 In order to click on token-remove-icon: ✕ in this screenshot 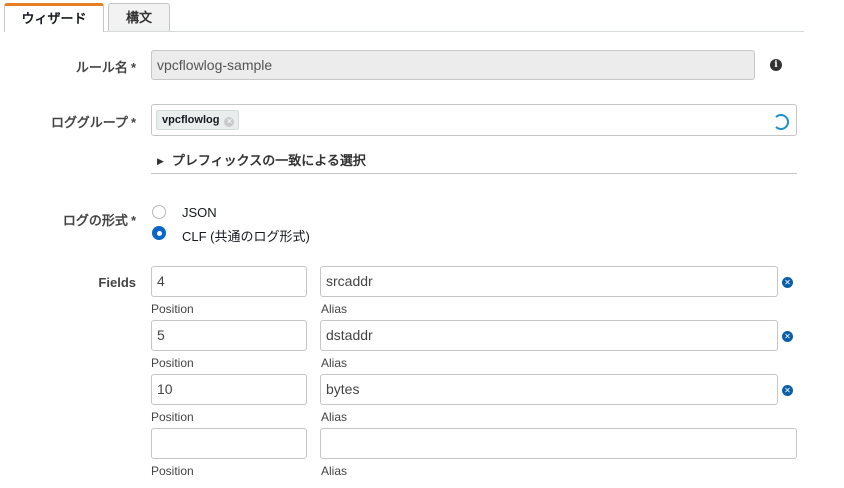, I will do `click(229, 122)`.